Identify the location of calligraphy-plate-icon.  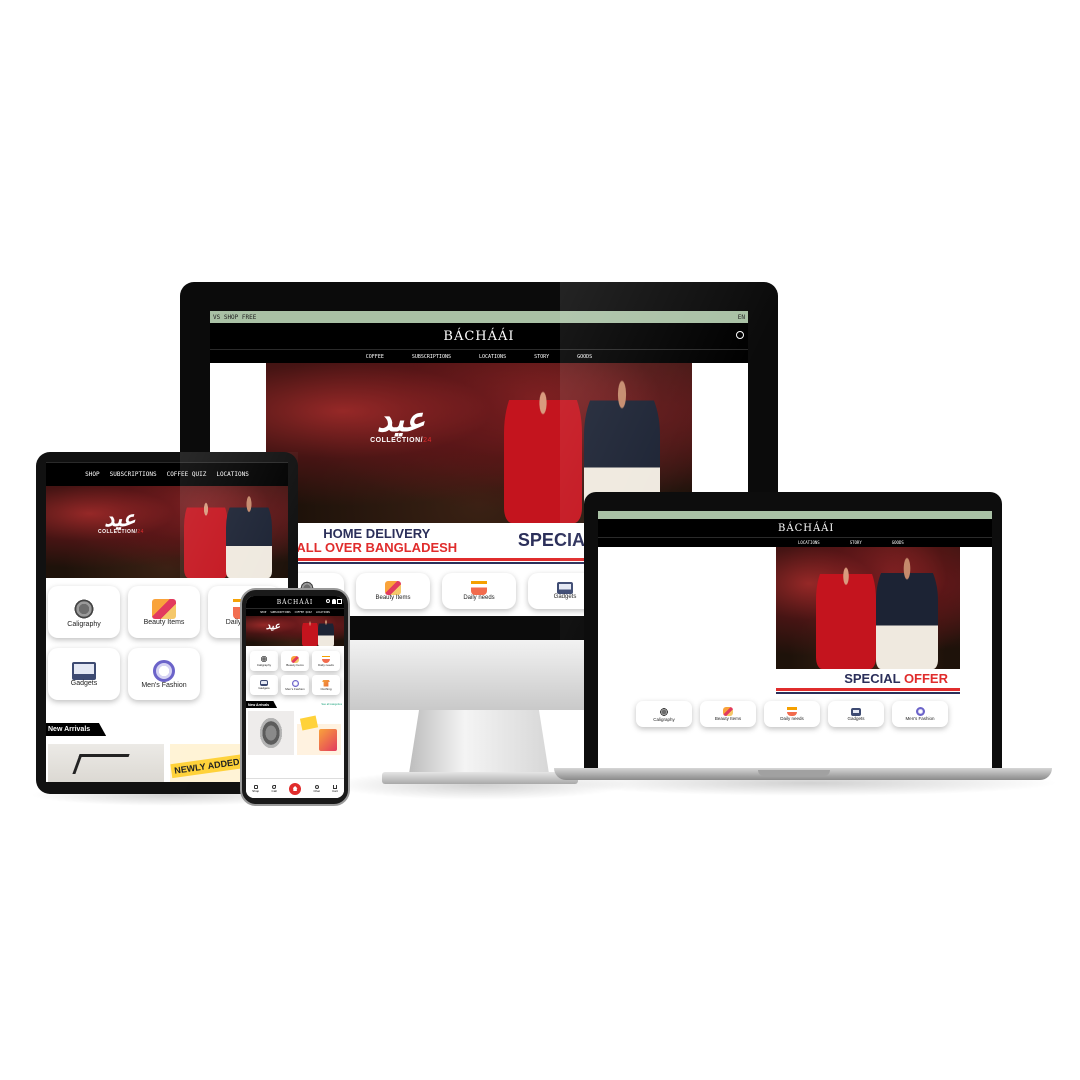
(271, 733).